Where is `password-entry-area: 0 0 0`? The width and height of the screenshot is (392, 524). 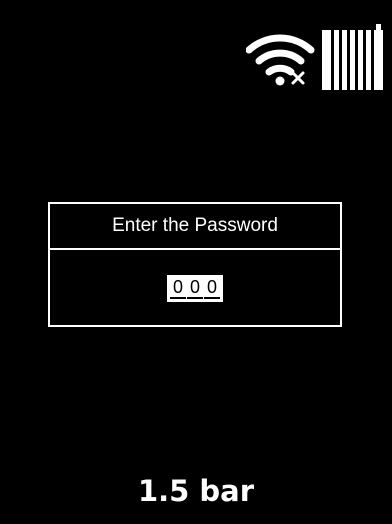 password-entry-area: 0 0 0 is located at coordinates (195, 288).